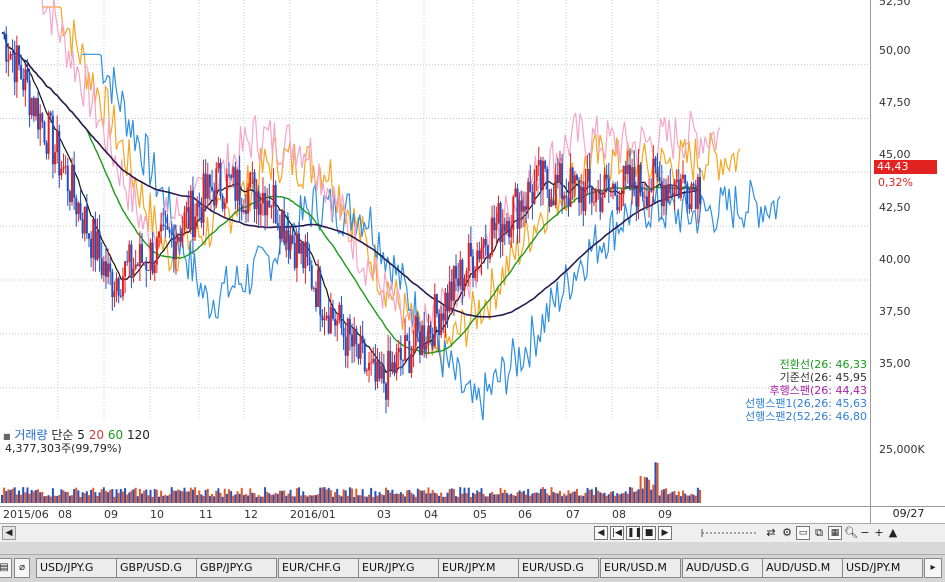 The image size is (945, 582). Describe the element at coordinates (206, 514) in the screenshot. I see `x-tick: 11` at that location.